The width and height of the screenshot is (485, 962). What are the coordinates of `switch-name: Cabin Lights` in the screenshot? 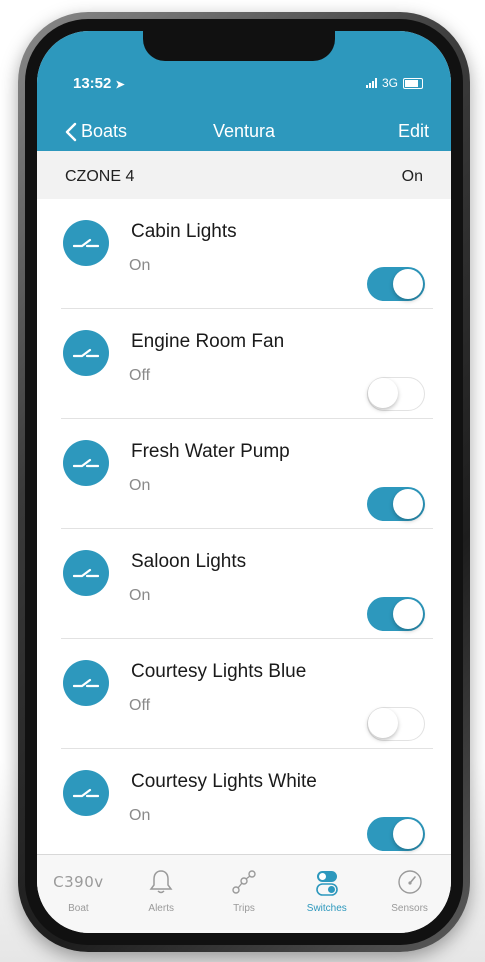 It's located at (184, 231).